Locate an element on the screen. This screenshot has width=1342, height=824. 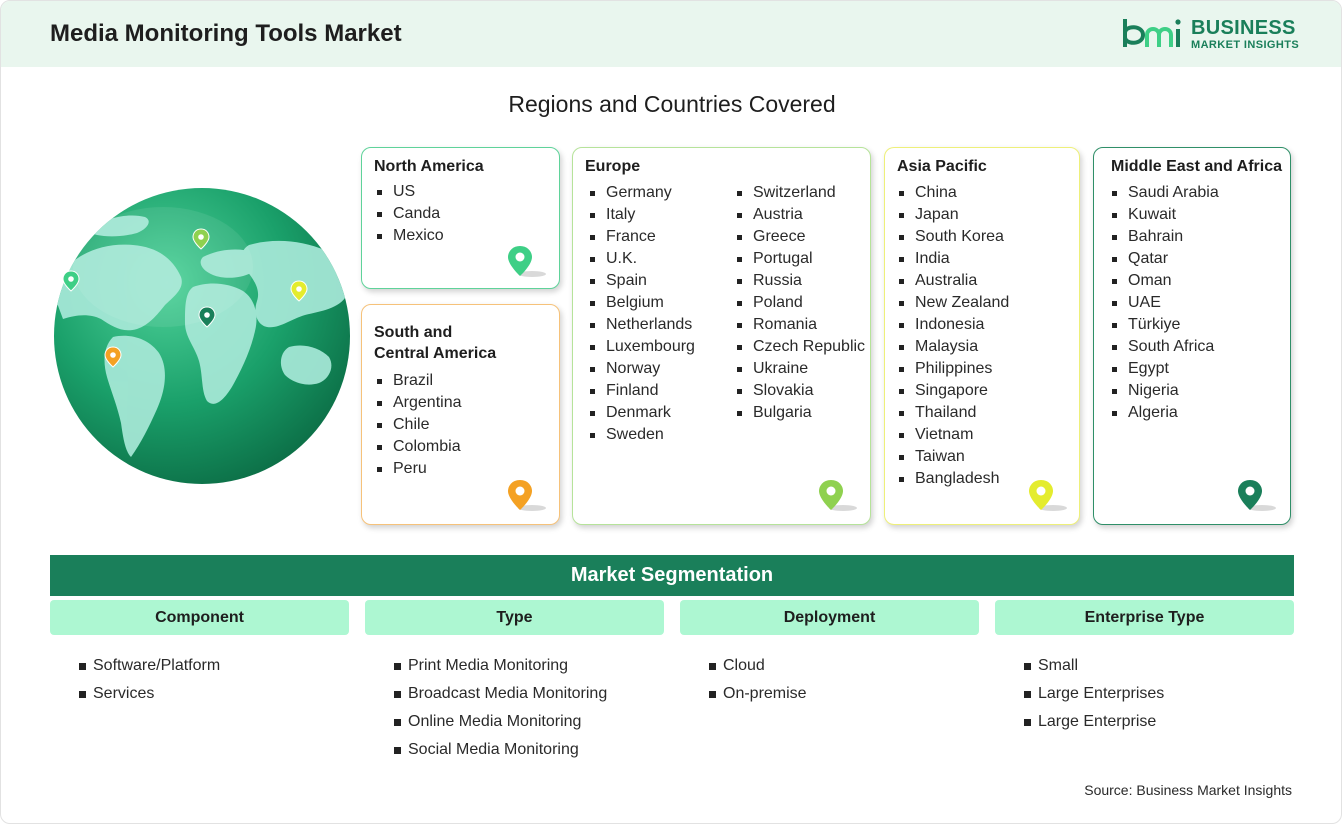
region-title: Middle East and Africa is located at coordinates (1196, 166).